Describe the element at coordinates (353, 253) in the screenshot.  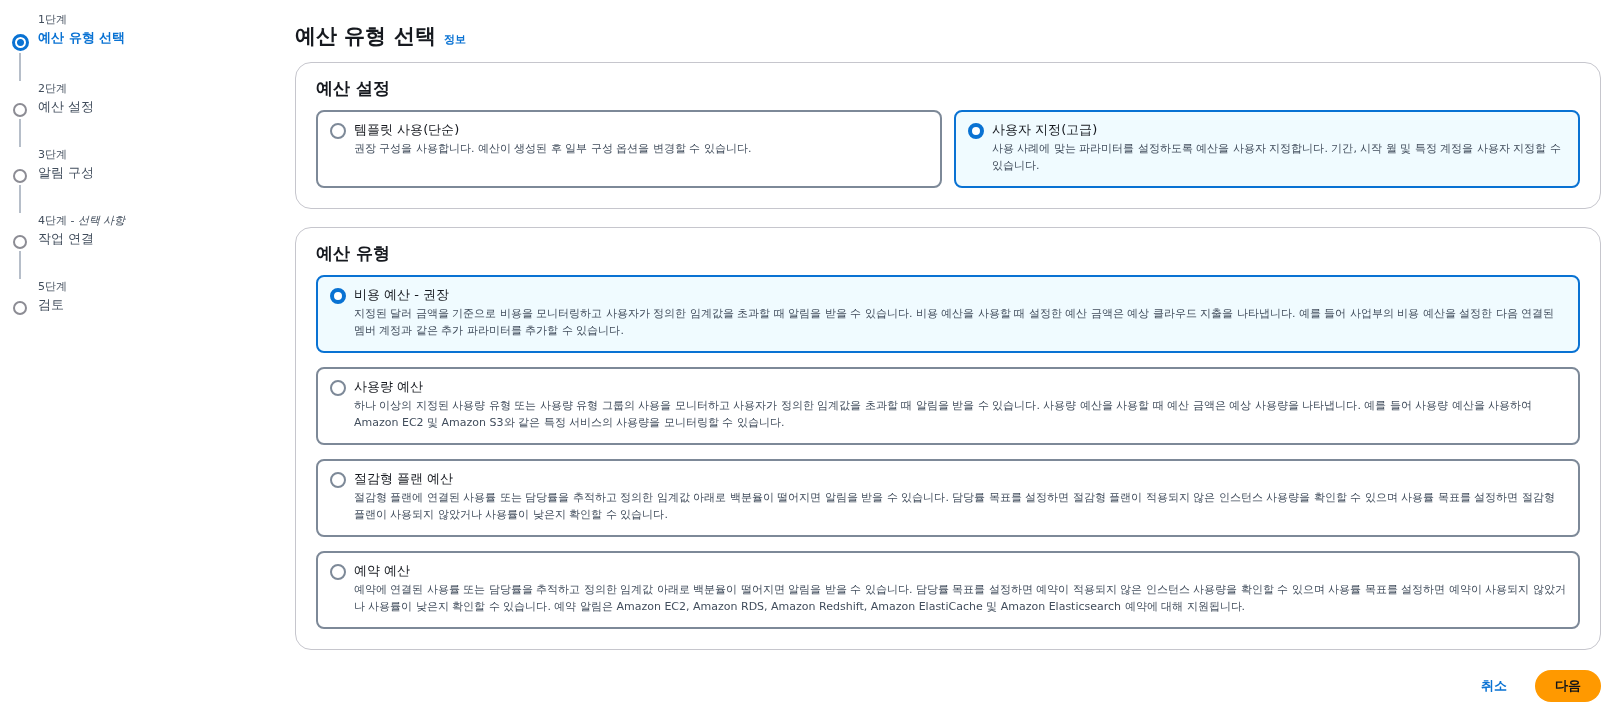
I see `section-heading: 예산 유형` at that location.